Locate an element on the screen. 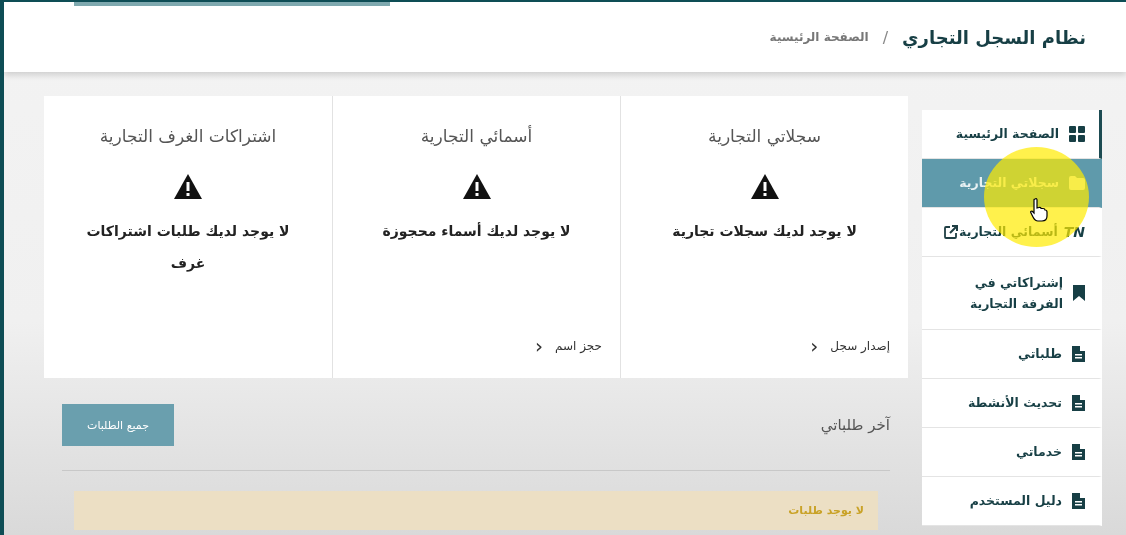 The image size is (1126, 535). grid-icon is located at coordinates (1077, 134).